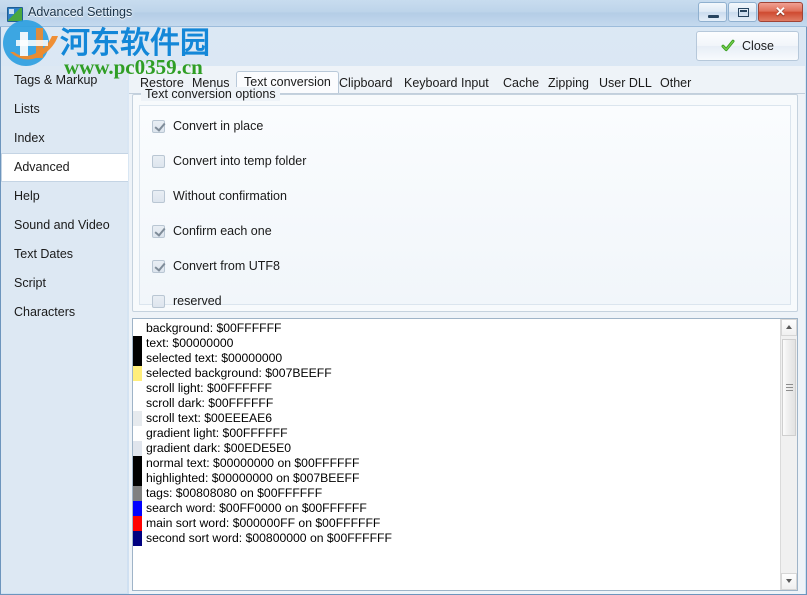 Image resolution: width=807 pixels, height=595 pixels. I want to click on sidebar-item-help: Help, so click(64, 196).